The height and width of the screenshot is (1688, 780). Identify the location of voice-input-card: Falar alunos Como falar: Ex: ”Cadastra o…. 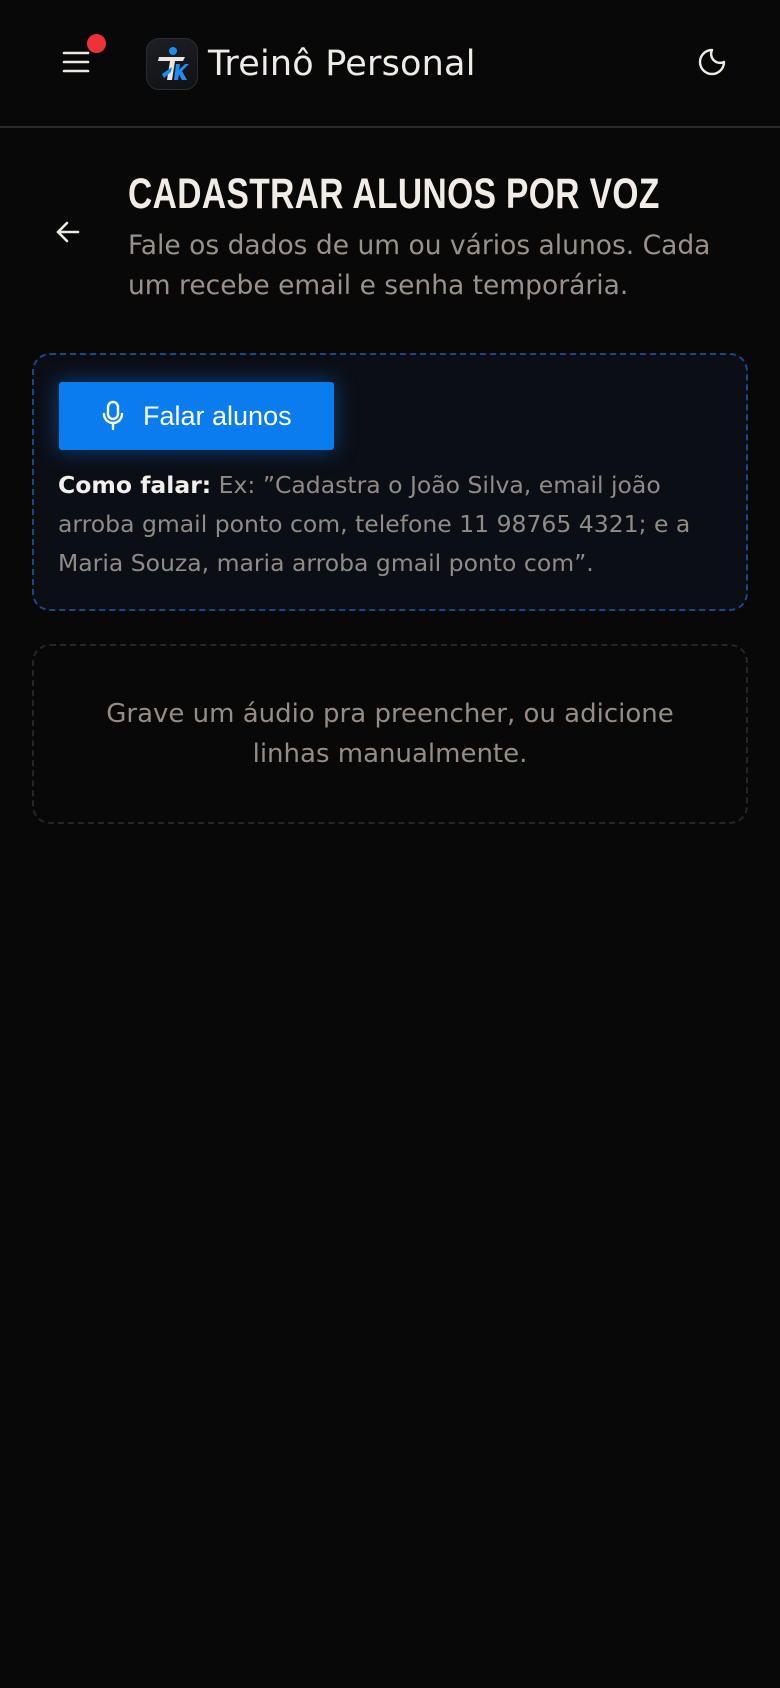
(390, 482).